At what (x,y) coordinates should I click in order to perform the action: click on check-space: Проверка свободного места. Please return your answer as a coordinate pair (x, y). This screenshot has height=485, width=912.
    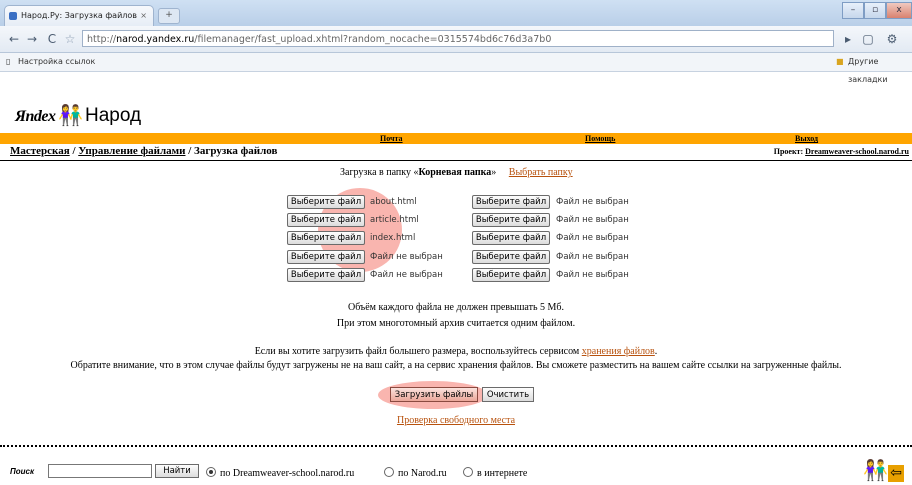
    Looking at the image, I should click on (456, 420).